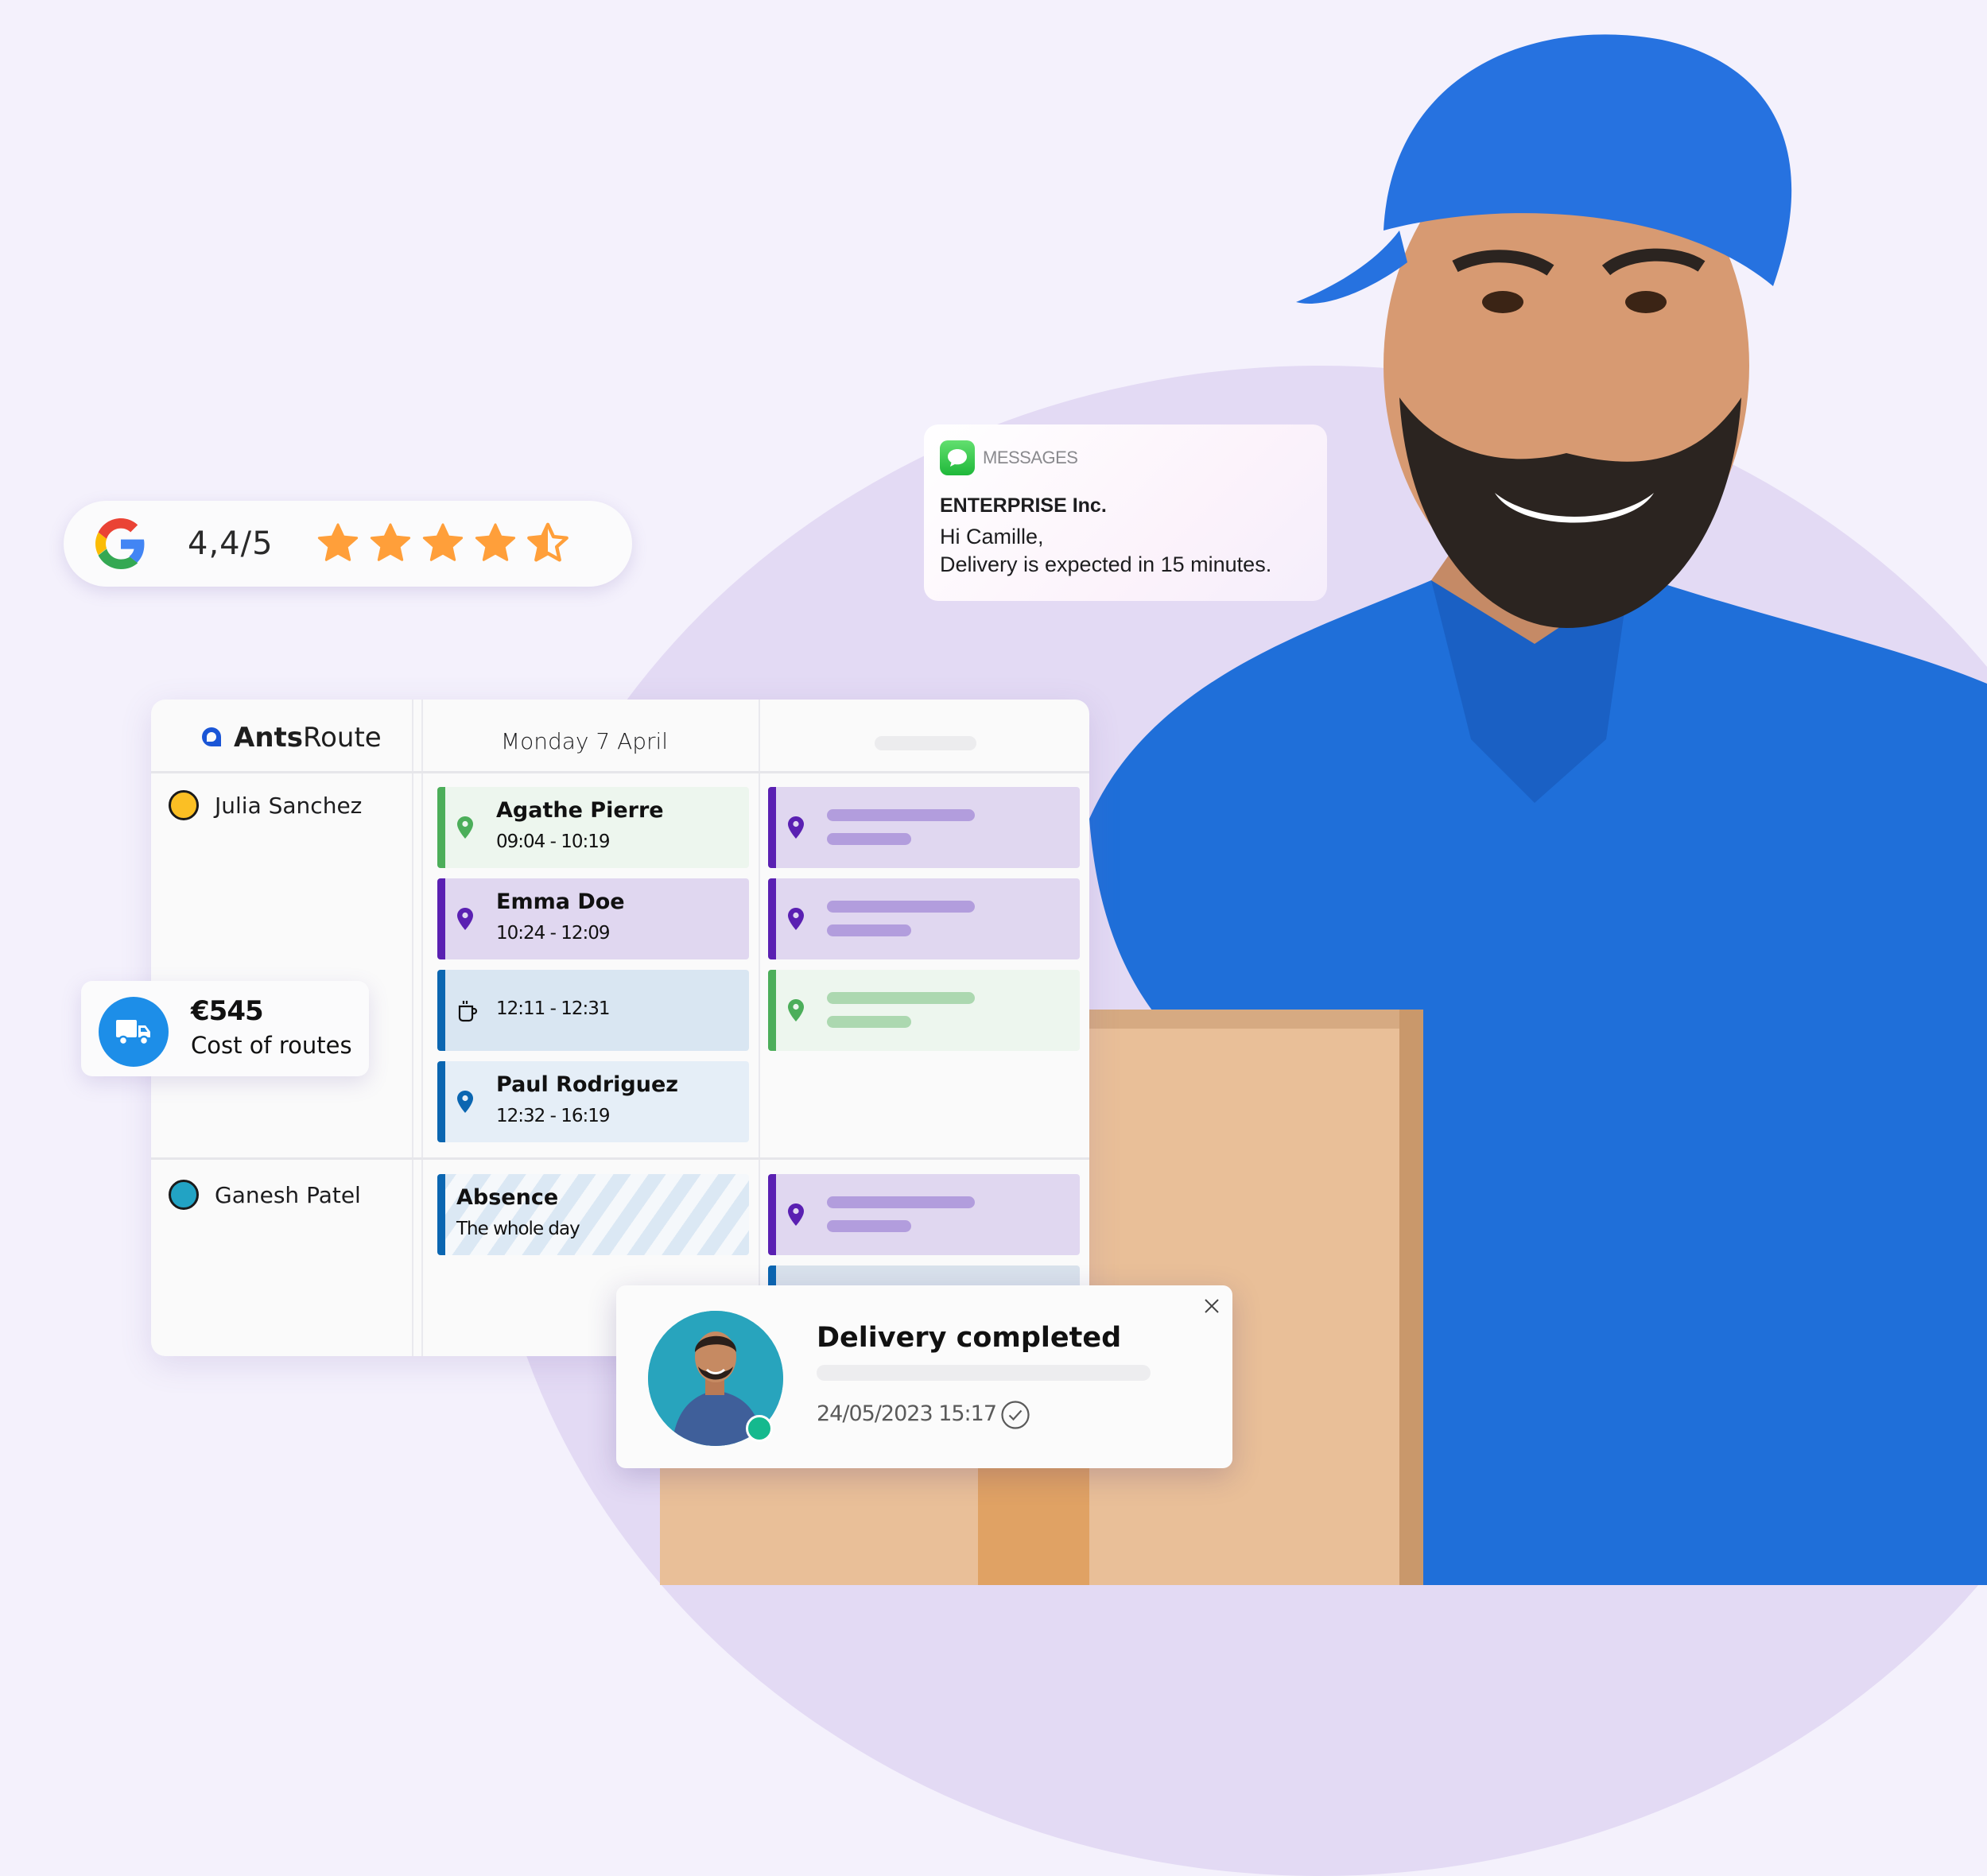 The image size is (1987, 1876). What do you see at coordinates (593, 827) in the screenshot?
I see `task-card: Agathe Pierre 09:04 - 10:19` at bounding box center [593, 827].